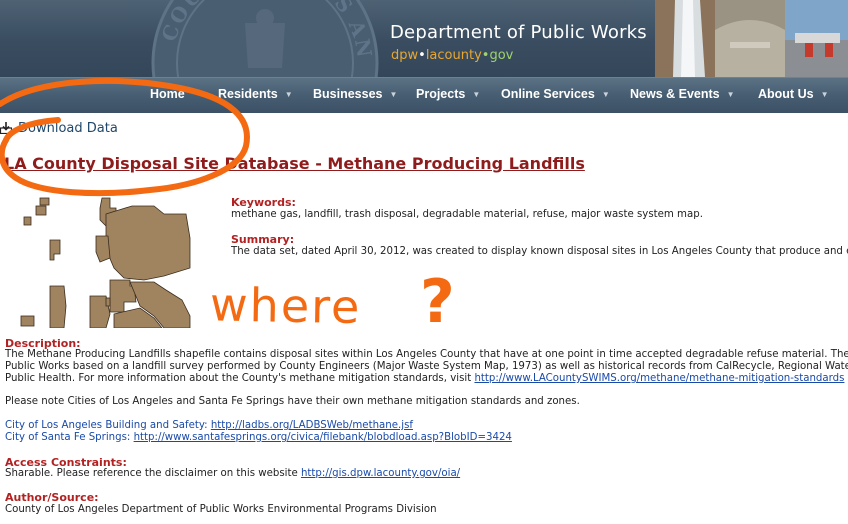  What do you see at coordinates (263, 239) in the screenshot?
I see `summary-label: Summary:` at bounding box center [263, 239].